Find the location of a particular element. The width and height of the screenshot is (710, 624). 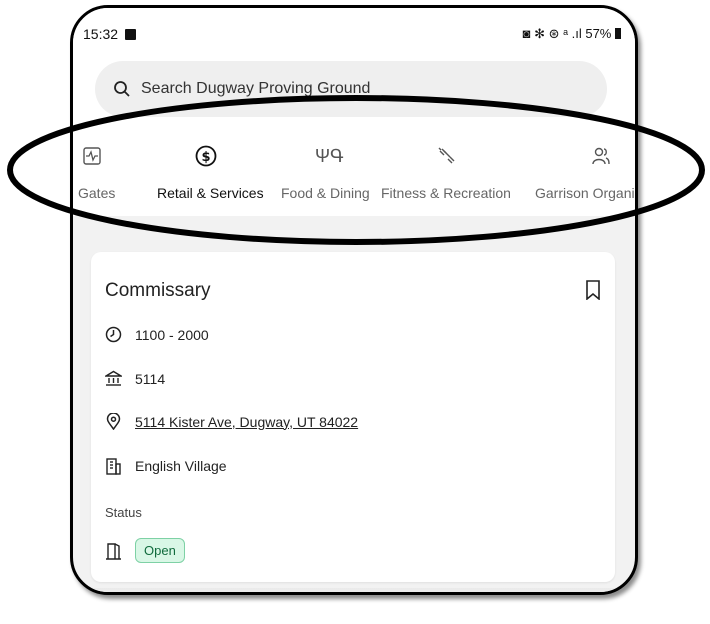

tab-label: Retail & Services is located at coordinates (210, 193).